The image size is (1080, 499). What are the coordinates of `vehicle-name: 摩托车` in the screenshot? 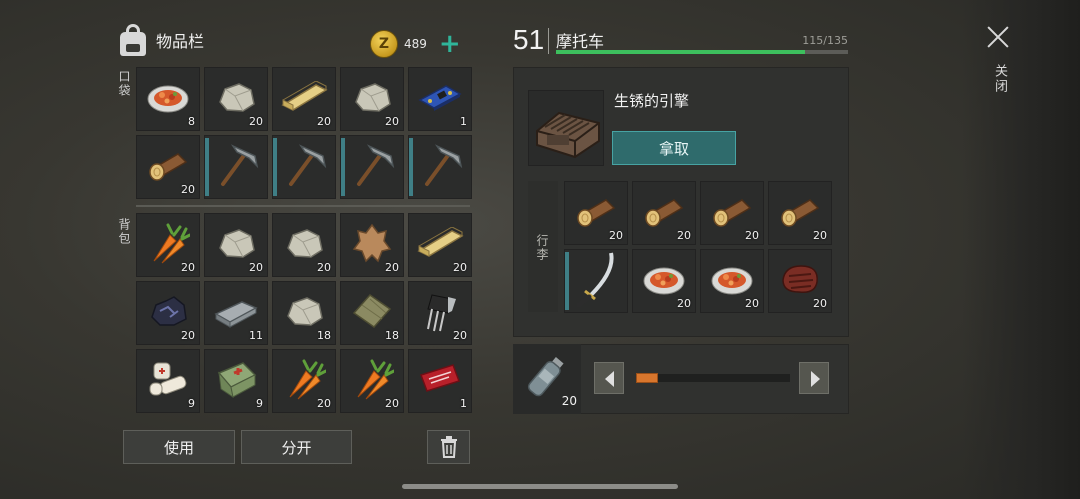 It's located at (580, 41).